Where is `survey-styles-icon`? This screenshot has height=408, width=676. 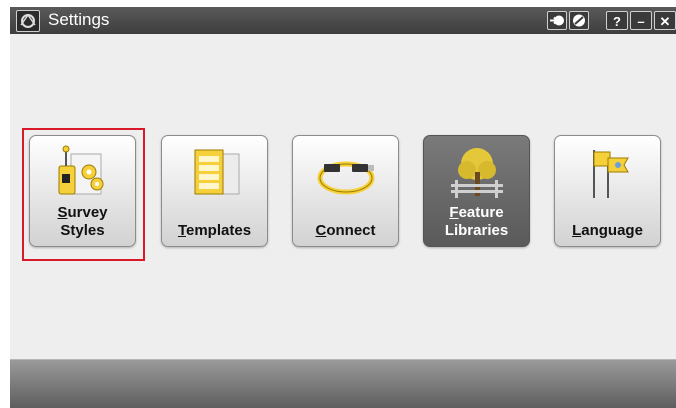
survey-styles-icon is located at coordinates (83, 173).